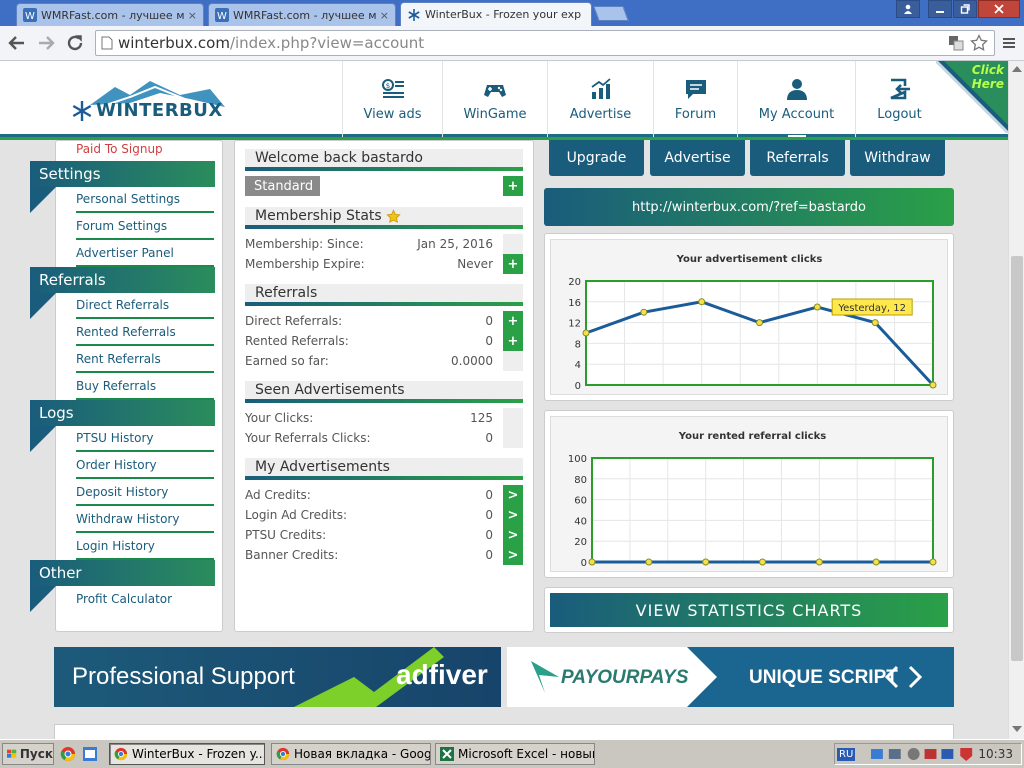 Image resolution: width=1024 pixels, height=768 pixels. Describe the element at coordinates (749, 207) in the screenshot. I see `referral-link: http://winterbux.com/?ref=bastardo` at that location.